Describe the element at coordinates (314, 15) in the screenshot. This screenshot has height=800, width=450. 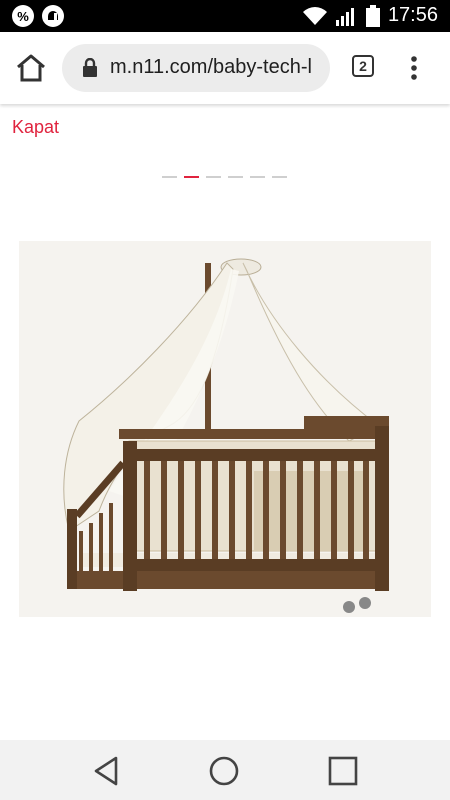
I see `wifi-icon` at that location.